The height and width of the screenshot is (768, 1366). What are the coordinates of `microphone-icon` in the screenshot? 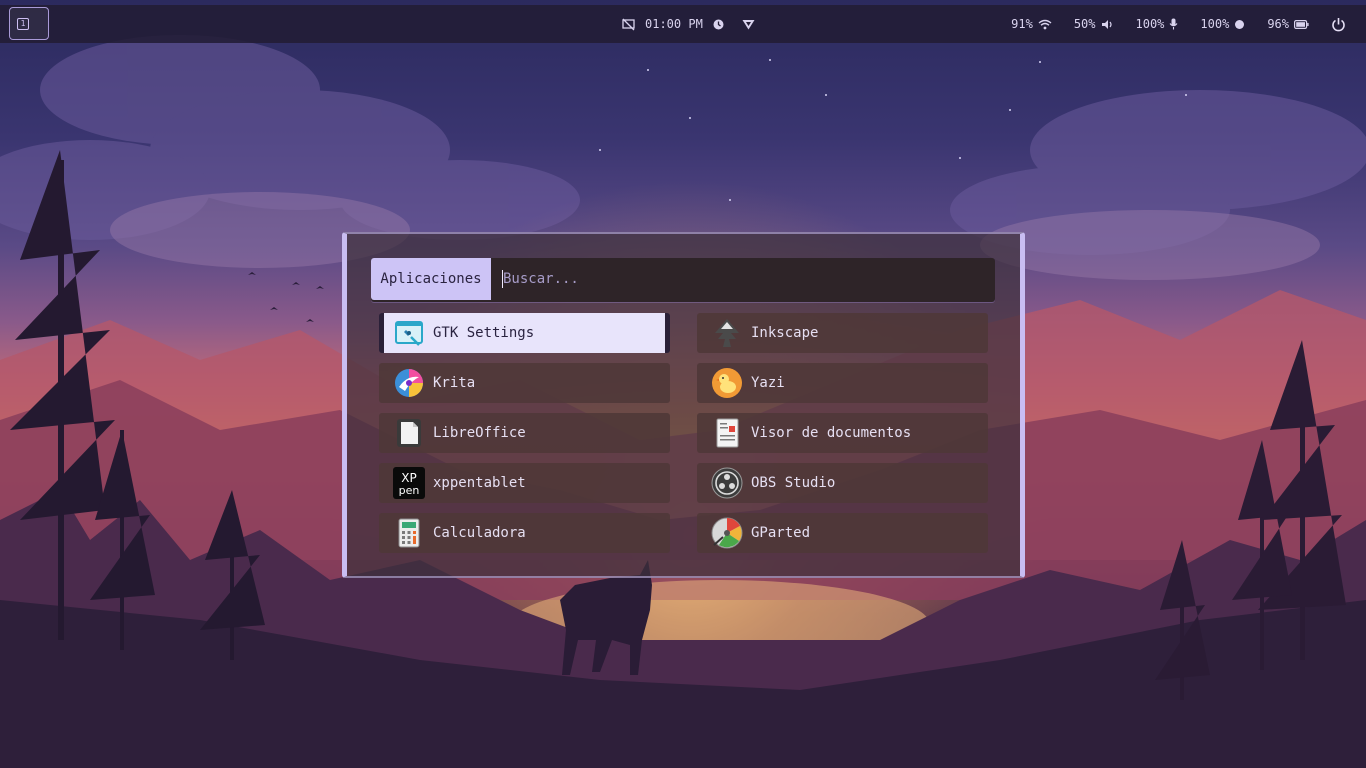 It's located at (1173, 24).